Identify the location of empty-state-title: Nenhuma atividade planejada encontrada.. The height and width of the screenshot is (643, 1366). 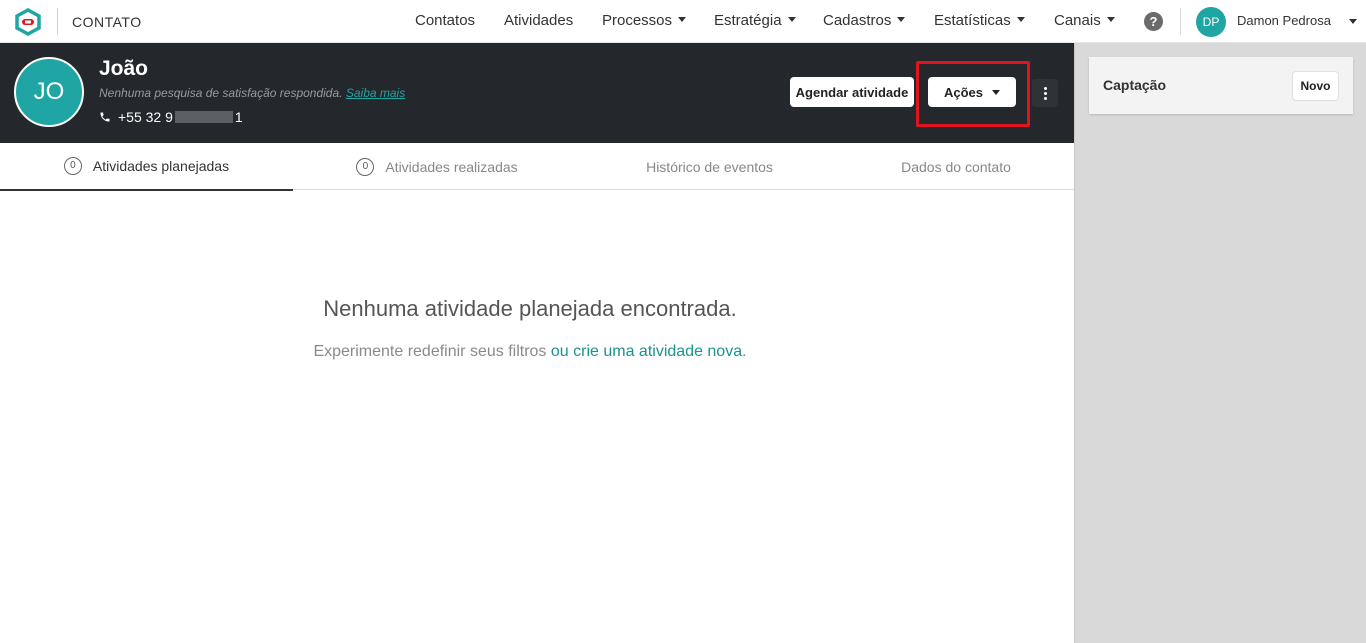
(530, 308).